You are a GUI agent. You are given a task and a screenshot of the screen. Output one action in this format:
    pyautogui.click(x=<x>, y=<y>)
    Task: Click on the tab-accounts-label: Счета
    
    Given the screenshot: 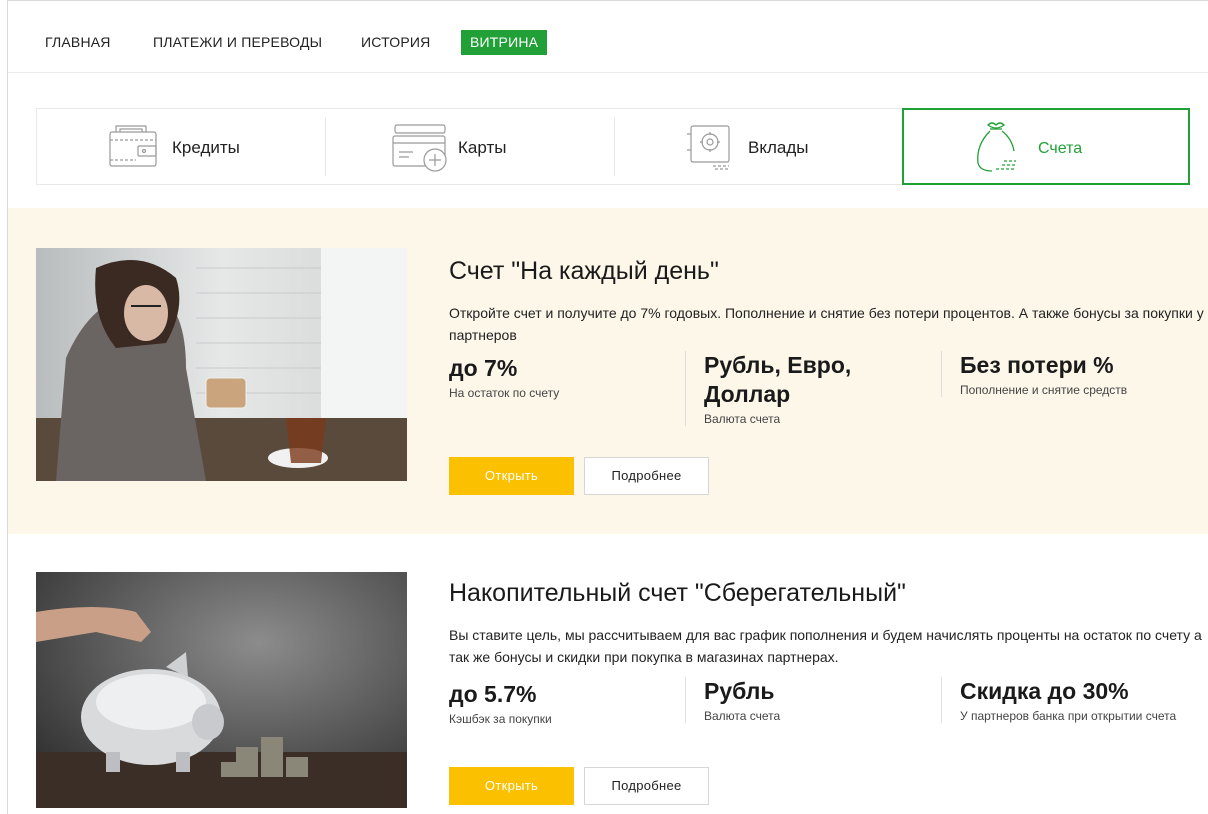 What is the action you would take?
    pyautogui.click(x=1060, y=148)
    